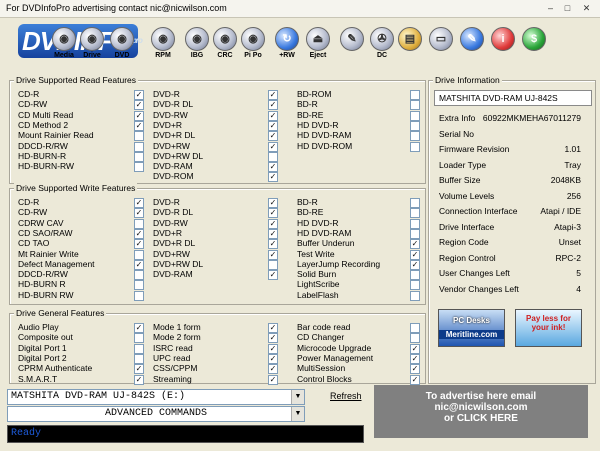  Describe the element at coordinates (472, 39) in the screenshot. I see `notes-button: ✎` at that location.